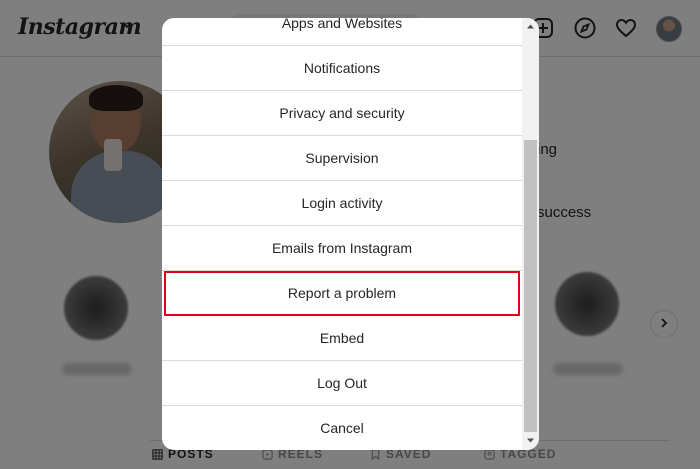 The height and width of the screenshot is (469, 700). I want to click on menu-item-label: Supervision, so click(342, 158).